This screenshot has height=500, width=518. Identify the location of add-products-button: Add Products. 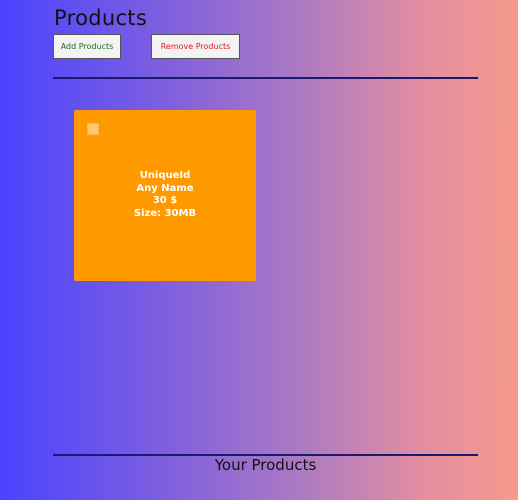
(87, 46).